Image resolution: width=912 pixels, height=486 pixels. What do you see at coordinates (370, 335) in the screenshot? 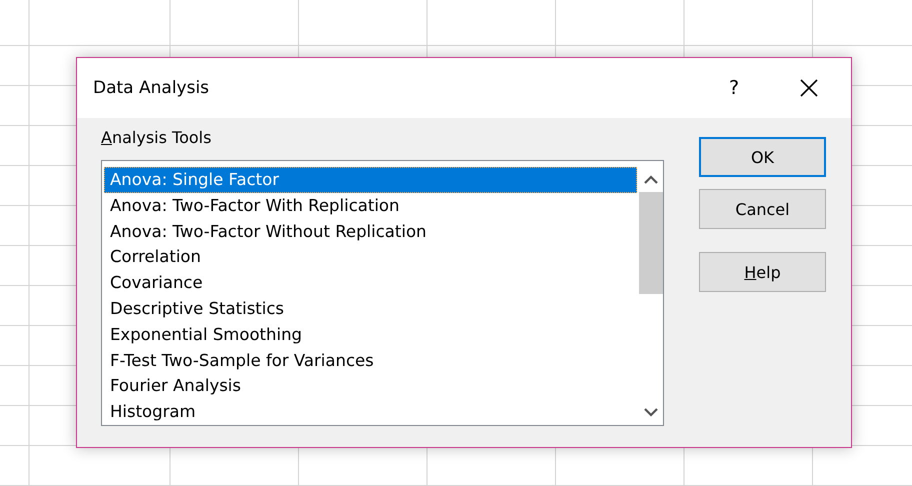
I see `list-item: Exponential Smoothing` at bounding box center [370, 335].